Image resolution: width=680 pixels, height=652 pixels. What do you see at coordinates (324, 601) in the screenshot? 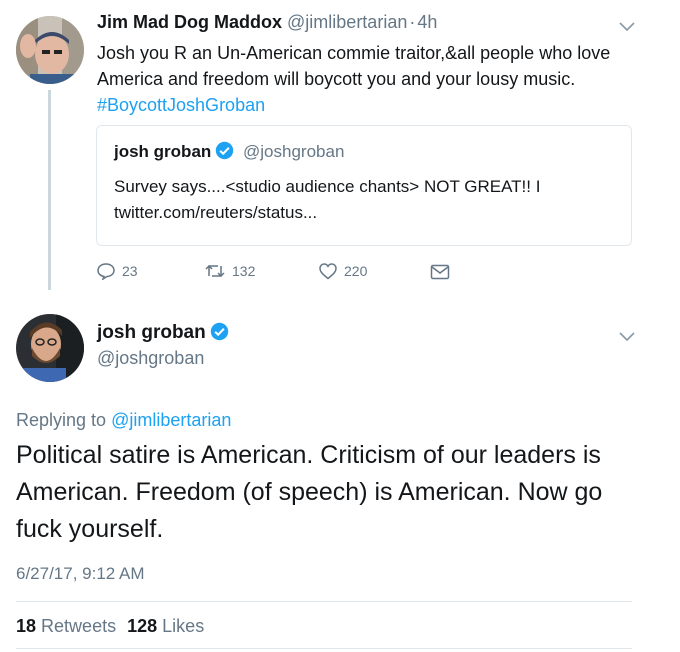
I see `divider-top` at bounding box center [324, 601].